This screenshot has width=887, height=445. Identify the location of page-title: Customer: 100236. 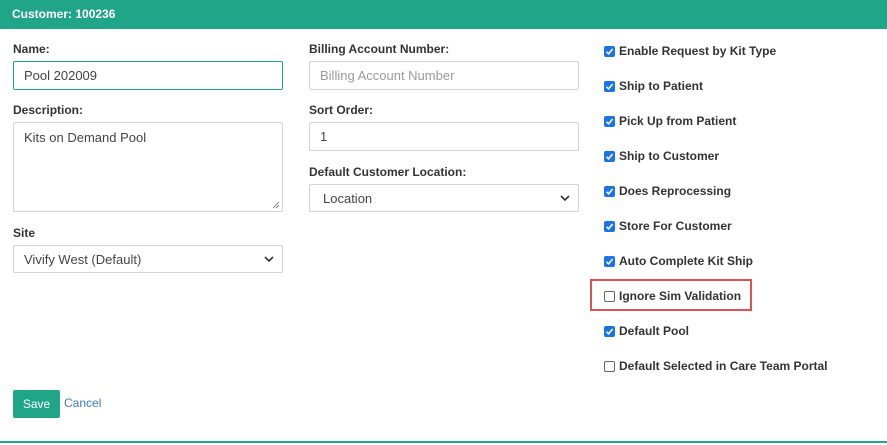
(64, 14).